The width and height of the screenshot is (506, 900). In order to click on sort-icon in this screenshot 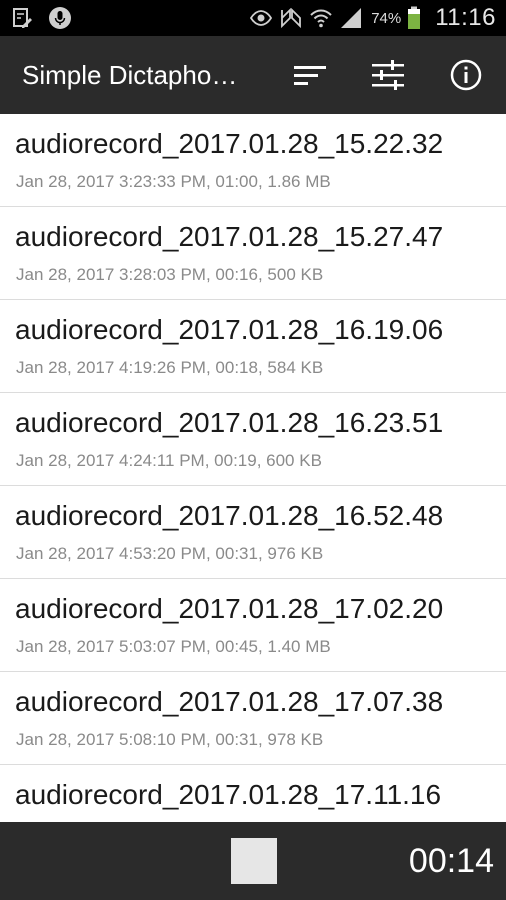, I will do `click(310, 75)`.